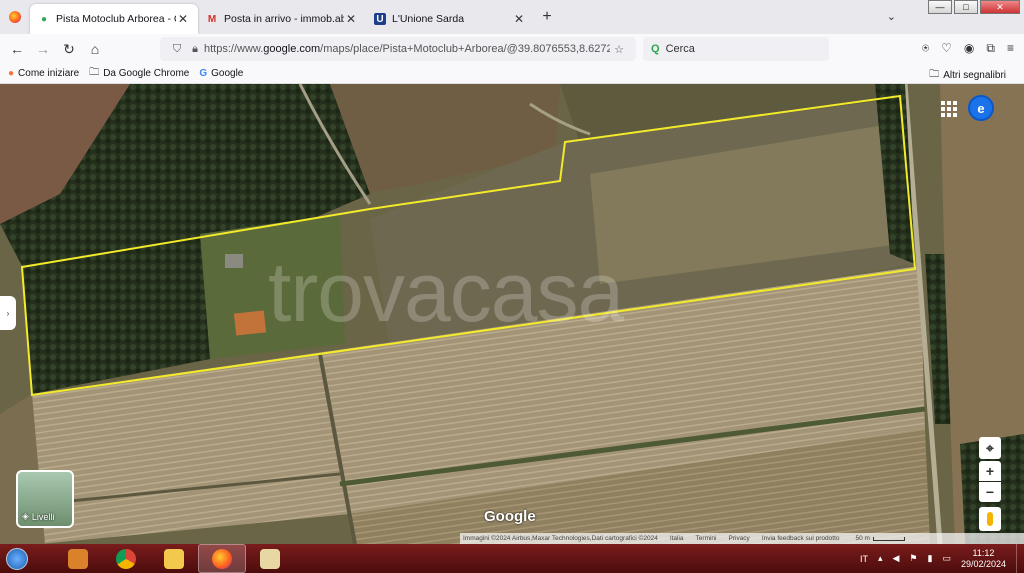 The image size is (1024, 573). What do you see at coordinates (146, 73) in the screenshot?
I see `bookmark-label: Da Google Chrome` at bounding box center [146, 73].